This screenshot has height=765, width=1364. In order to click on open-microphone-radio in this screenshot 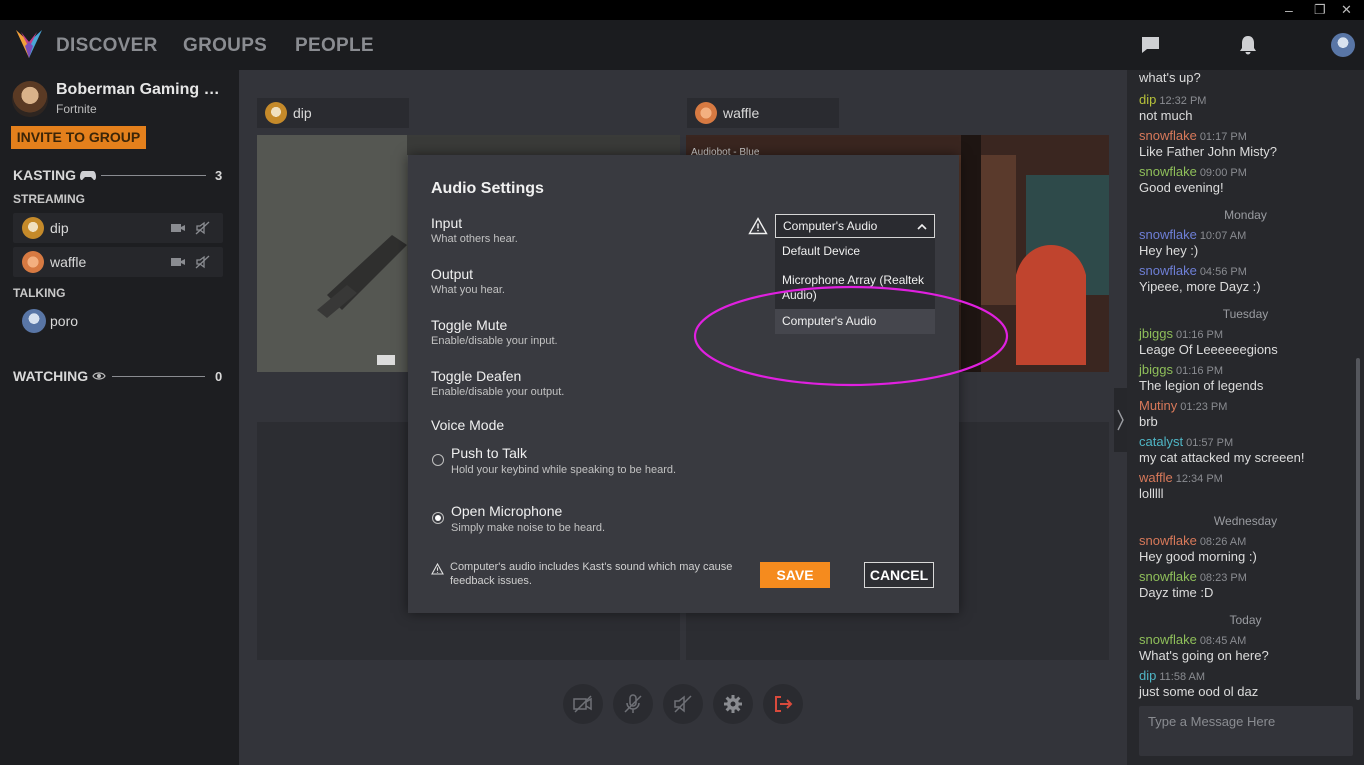, I will do `click(438, 518)`.